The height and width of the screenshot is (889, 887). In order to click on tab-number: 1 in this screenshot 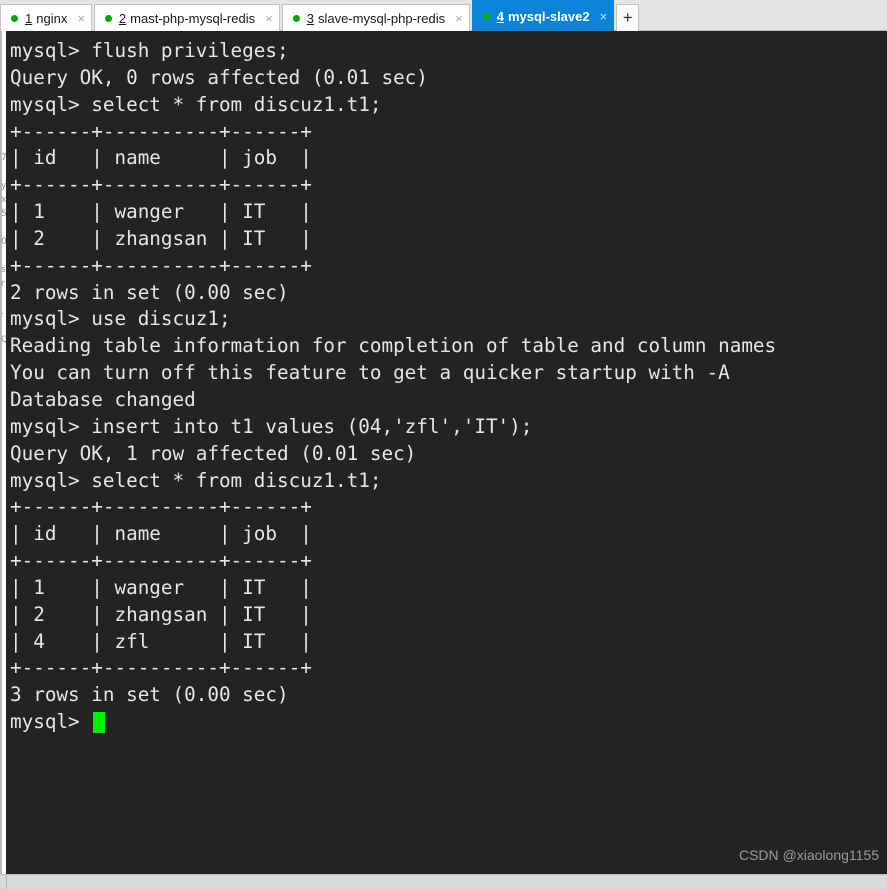, I will do `click(29, 18)`.